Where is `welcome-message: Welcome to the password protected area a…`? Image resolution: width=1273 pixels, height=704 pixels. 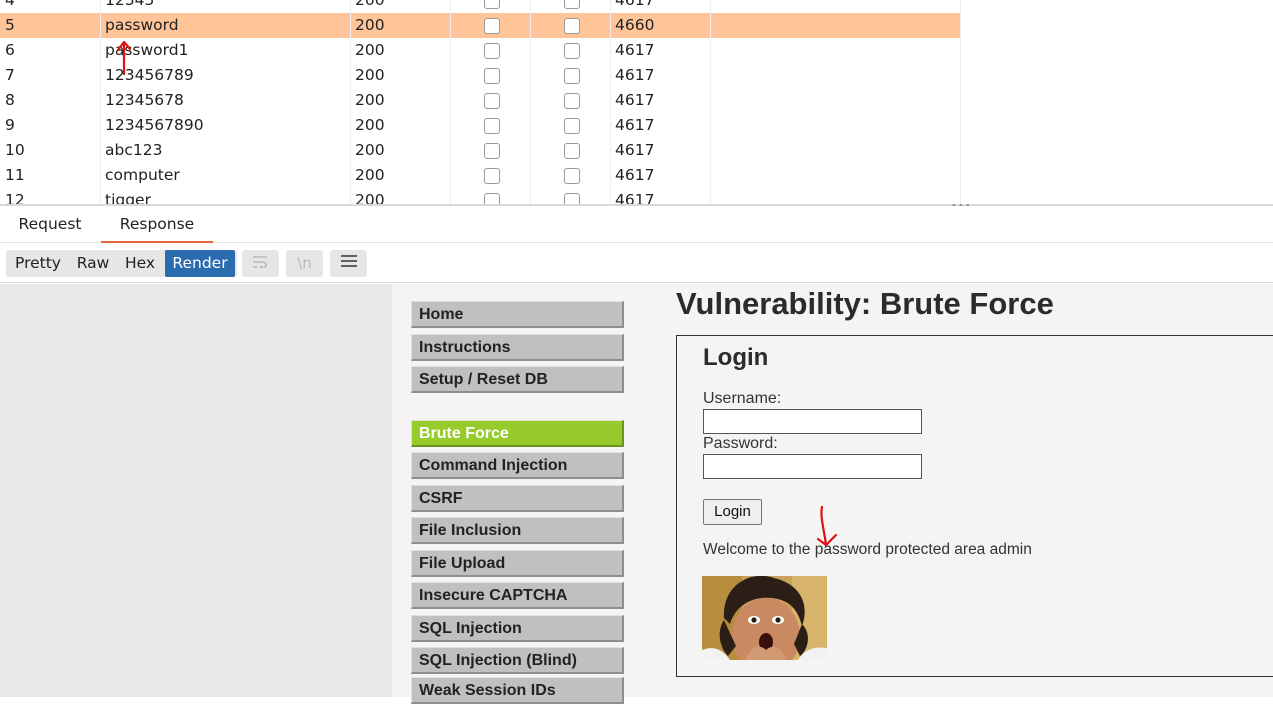 welcome-message: Welcome to the password protected area a… is located at coordinates (867, 549).